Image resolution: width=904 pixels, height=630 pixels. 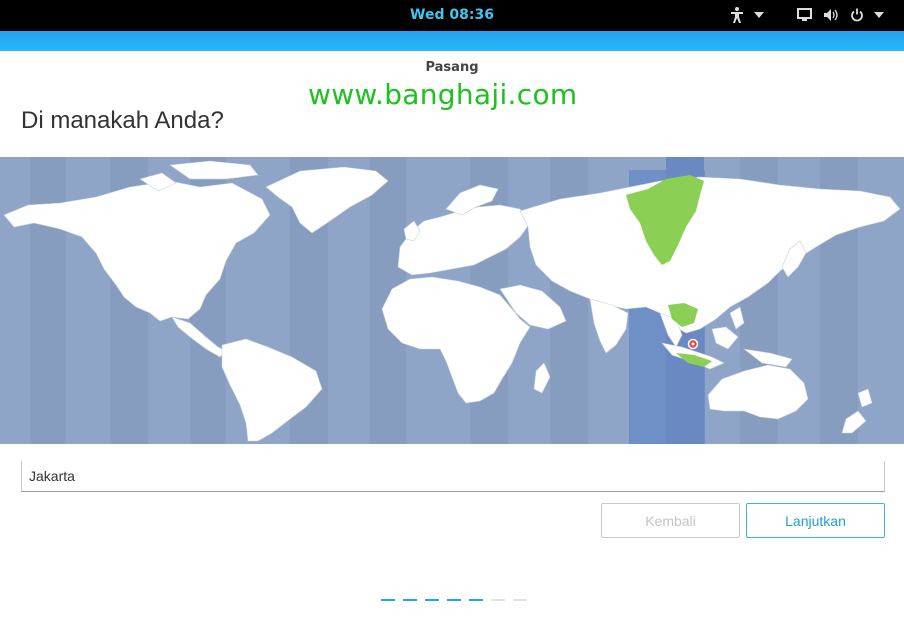 I want to click on power-icon, so click(x=857, y=15).